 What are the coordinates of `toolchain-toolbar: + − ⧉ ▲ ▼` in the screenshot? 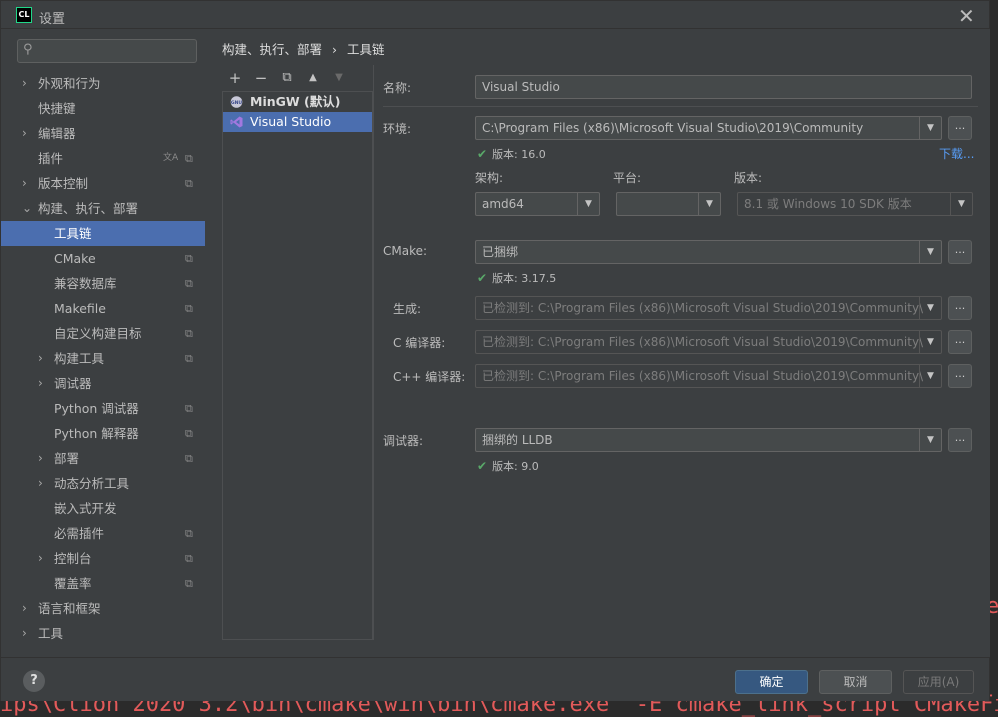 It's located at (297, 78).